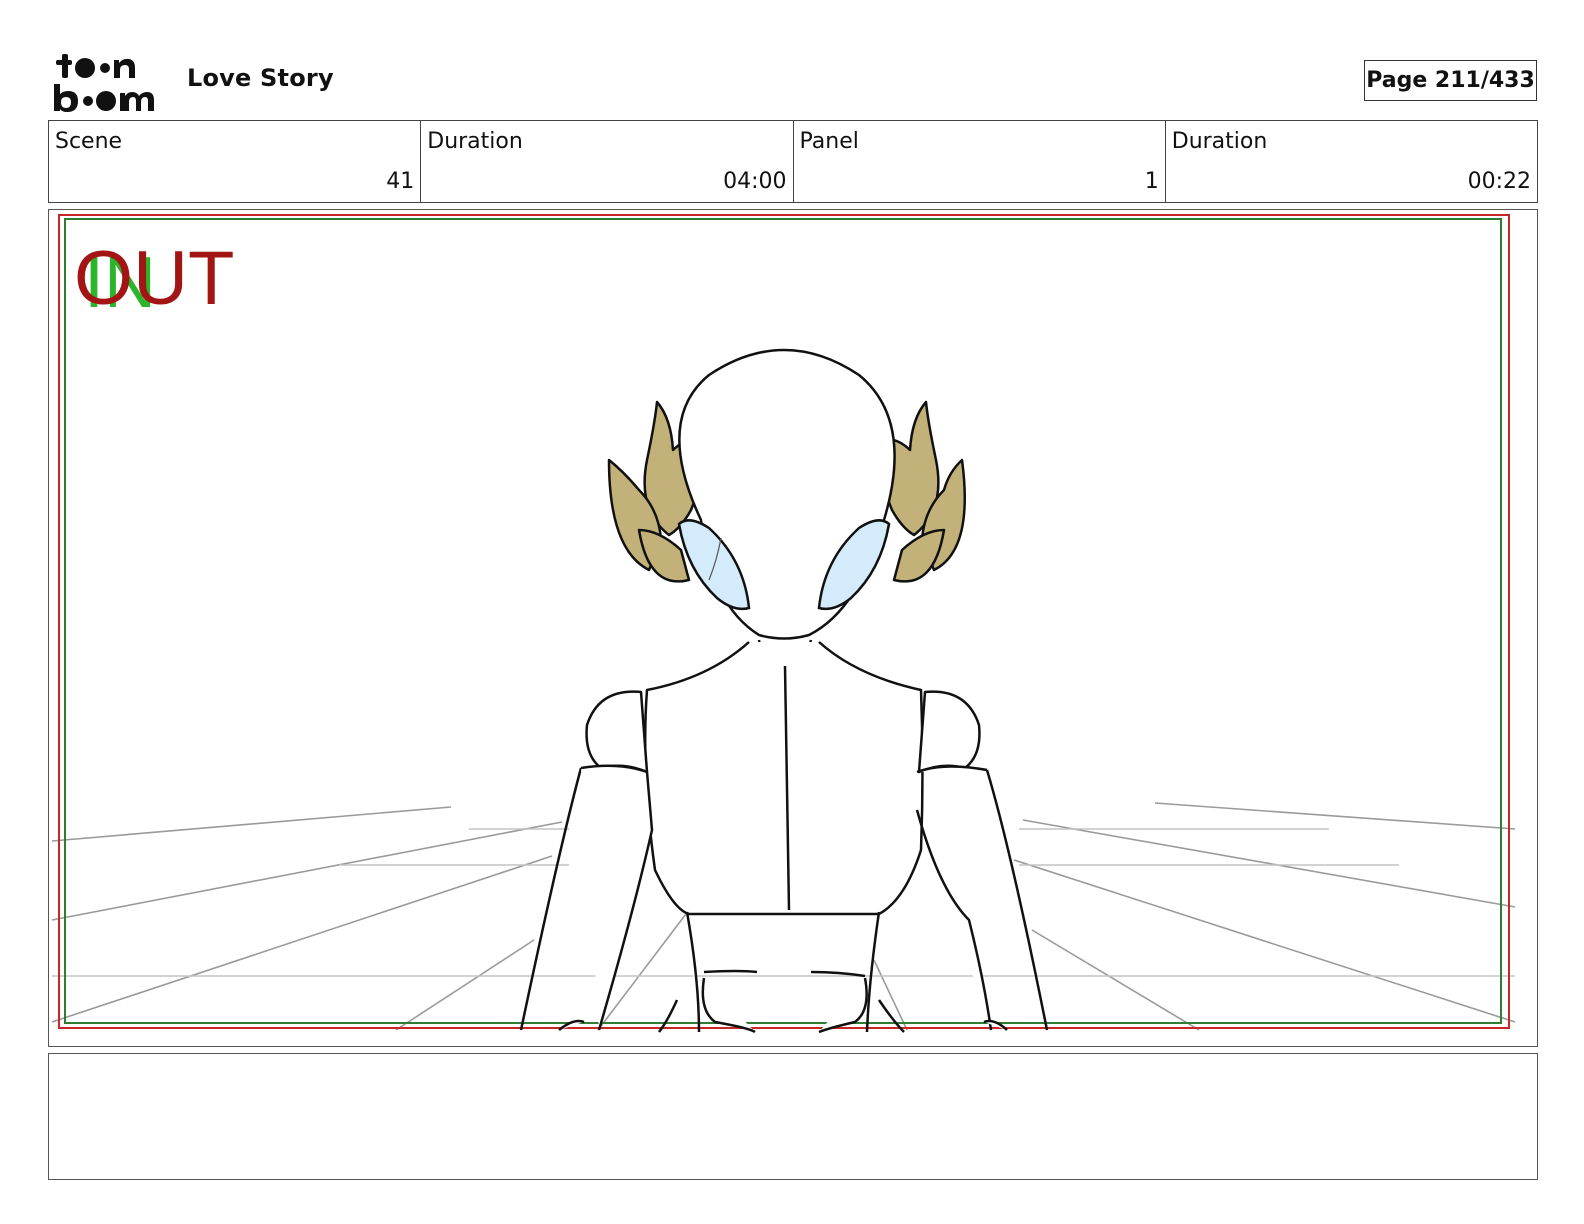 Image resolution: width=1584 pixels, height=1224 pixels. What do you see at coordinates (400, 181) in the screenshot?
I see `scene-value: 41` at bounding box center [400, 181].